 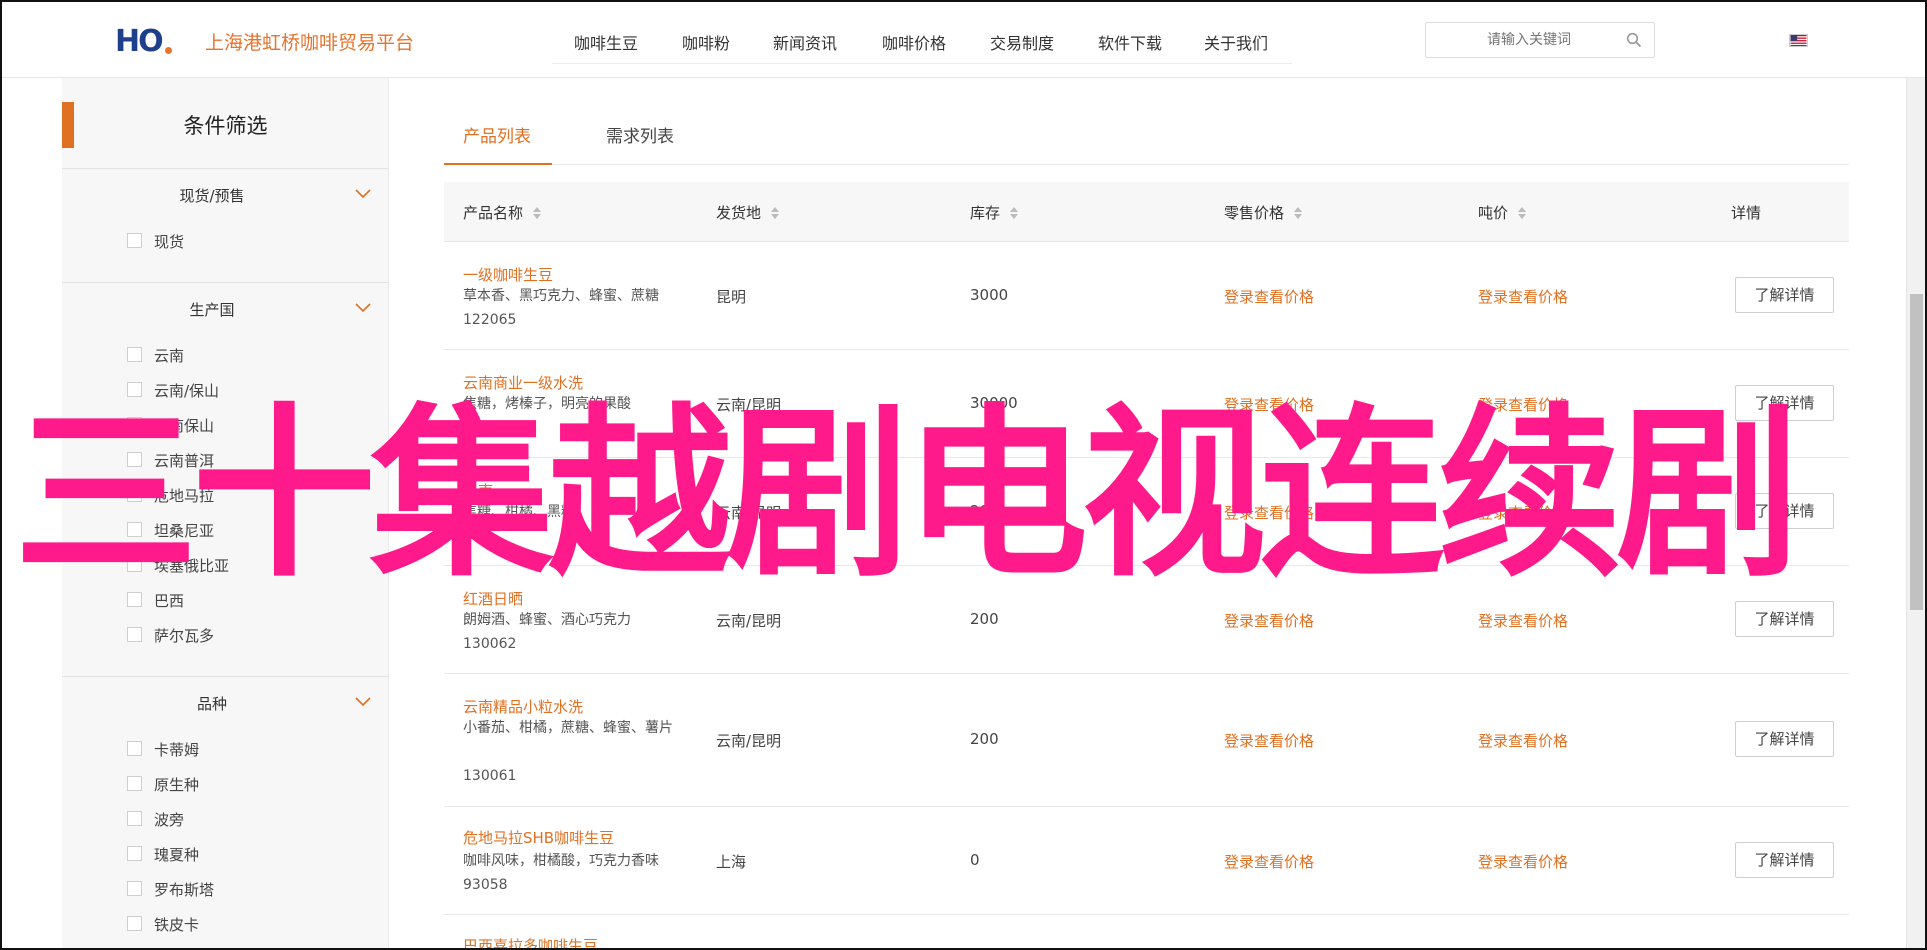 I want to click on filter-option: 罗布斯塔, so click(x=225, y=888).